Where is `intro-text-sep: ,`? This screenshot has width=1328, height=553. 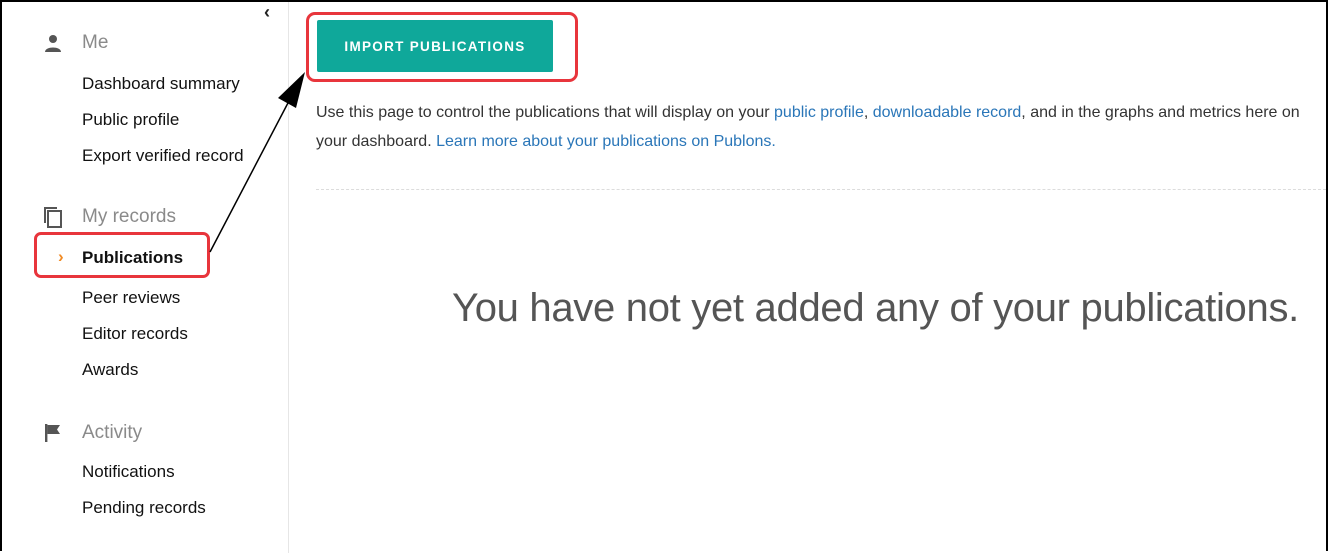 intro-text-sep: , is located at coordinates (868, 112).